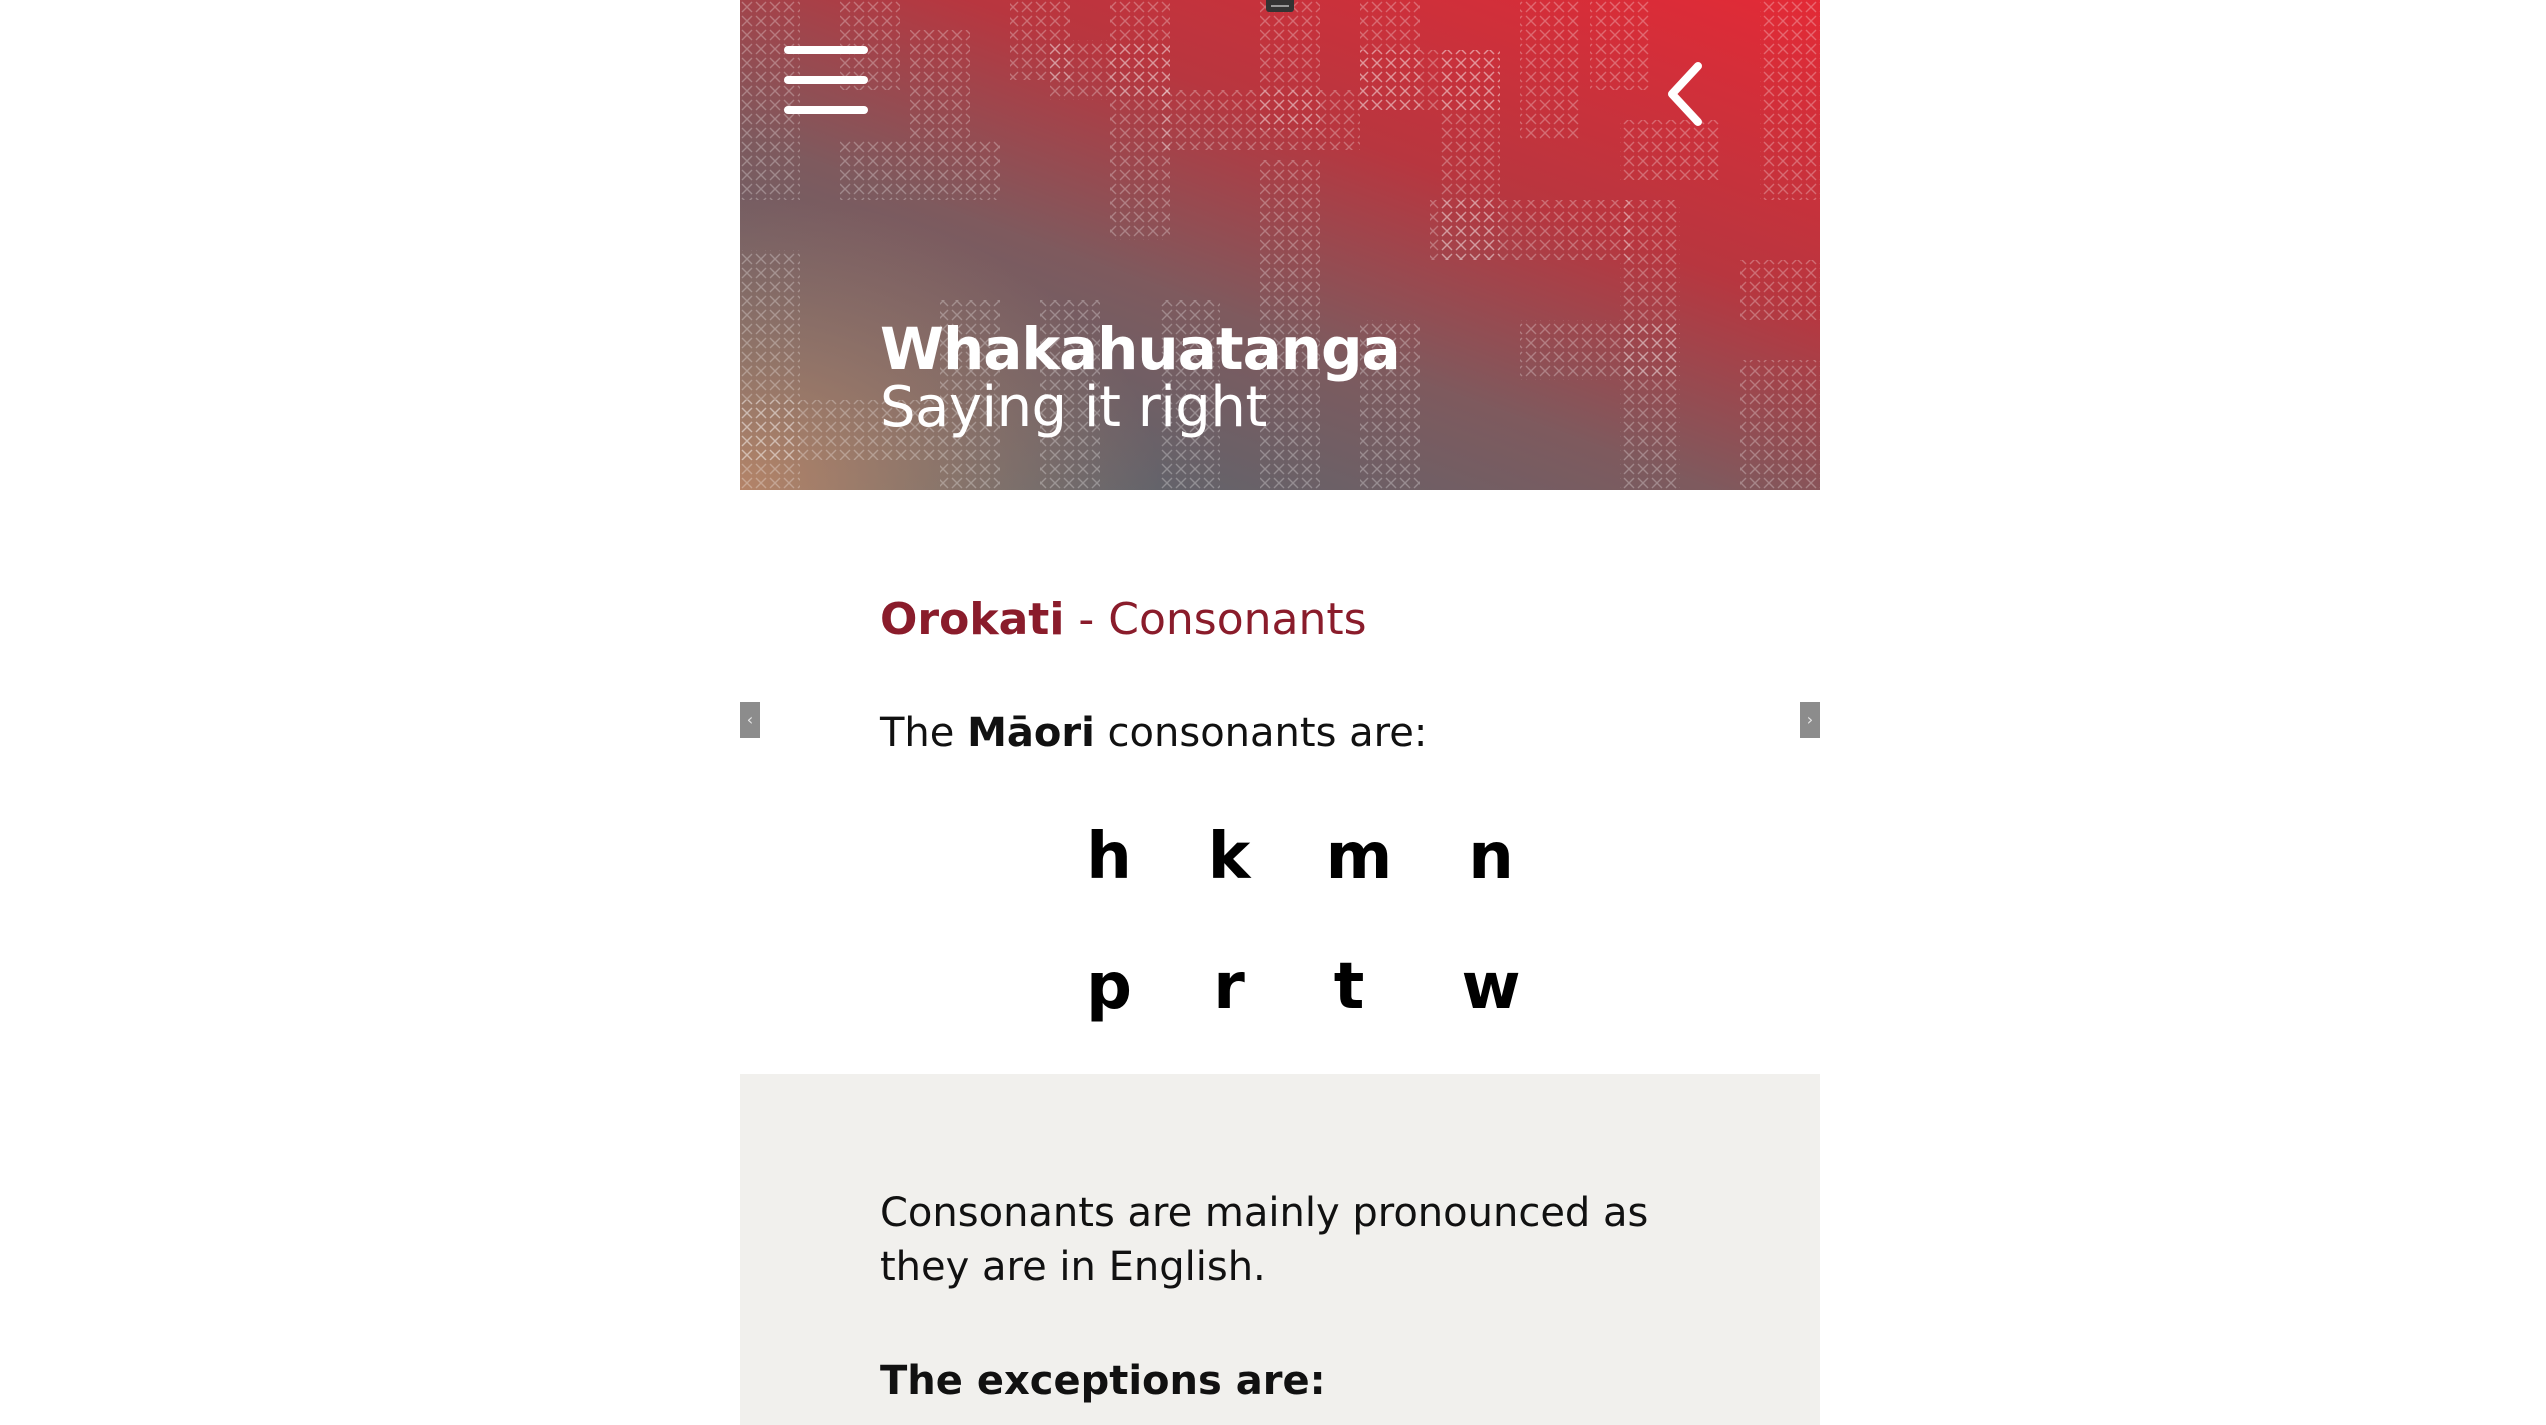  What do you see at coordinates (1349, 987) in the screenshot?
I see `consonant-letter: t` at bounding box center [1349, 987].